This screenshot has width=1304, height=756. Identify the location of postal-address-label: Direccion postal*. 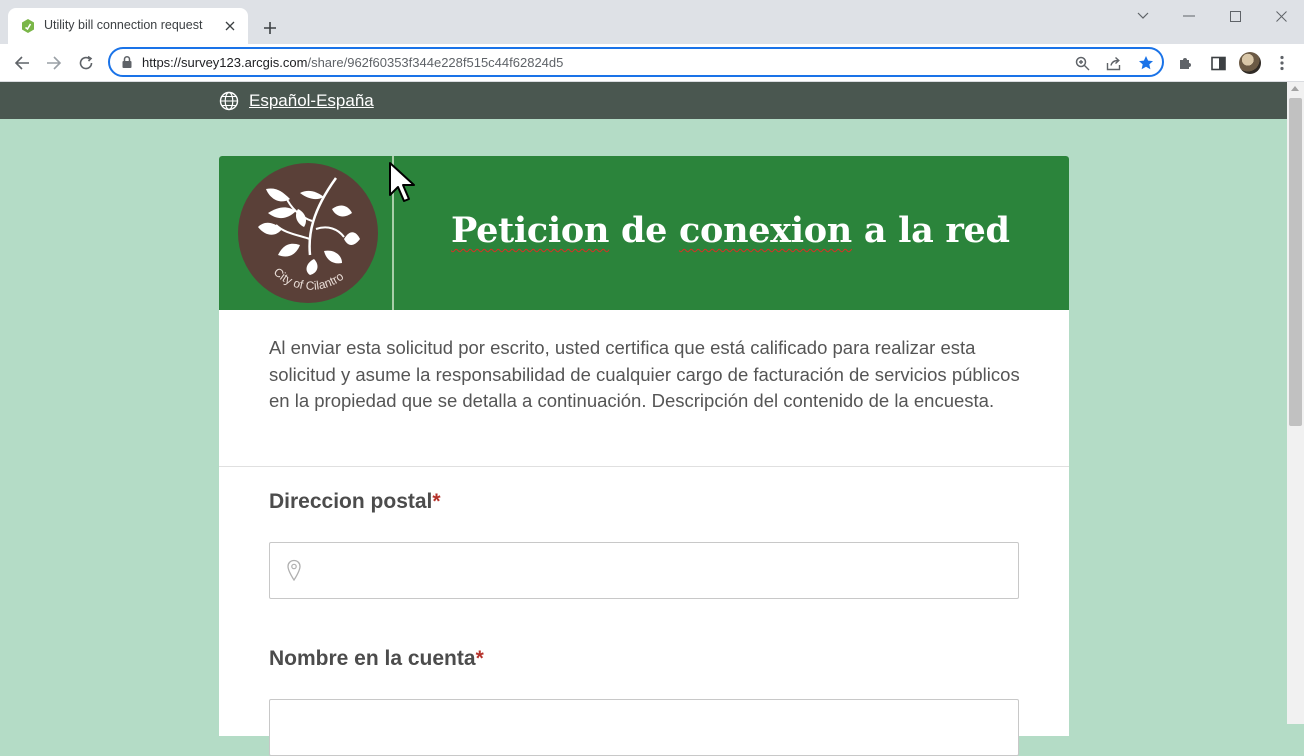
(355, 501).